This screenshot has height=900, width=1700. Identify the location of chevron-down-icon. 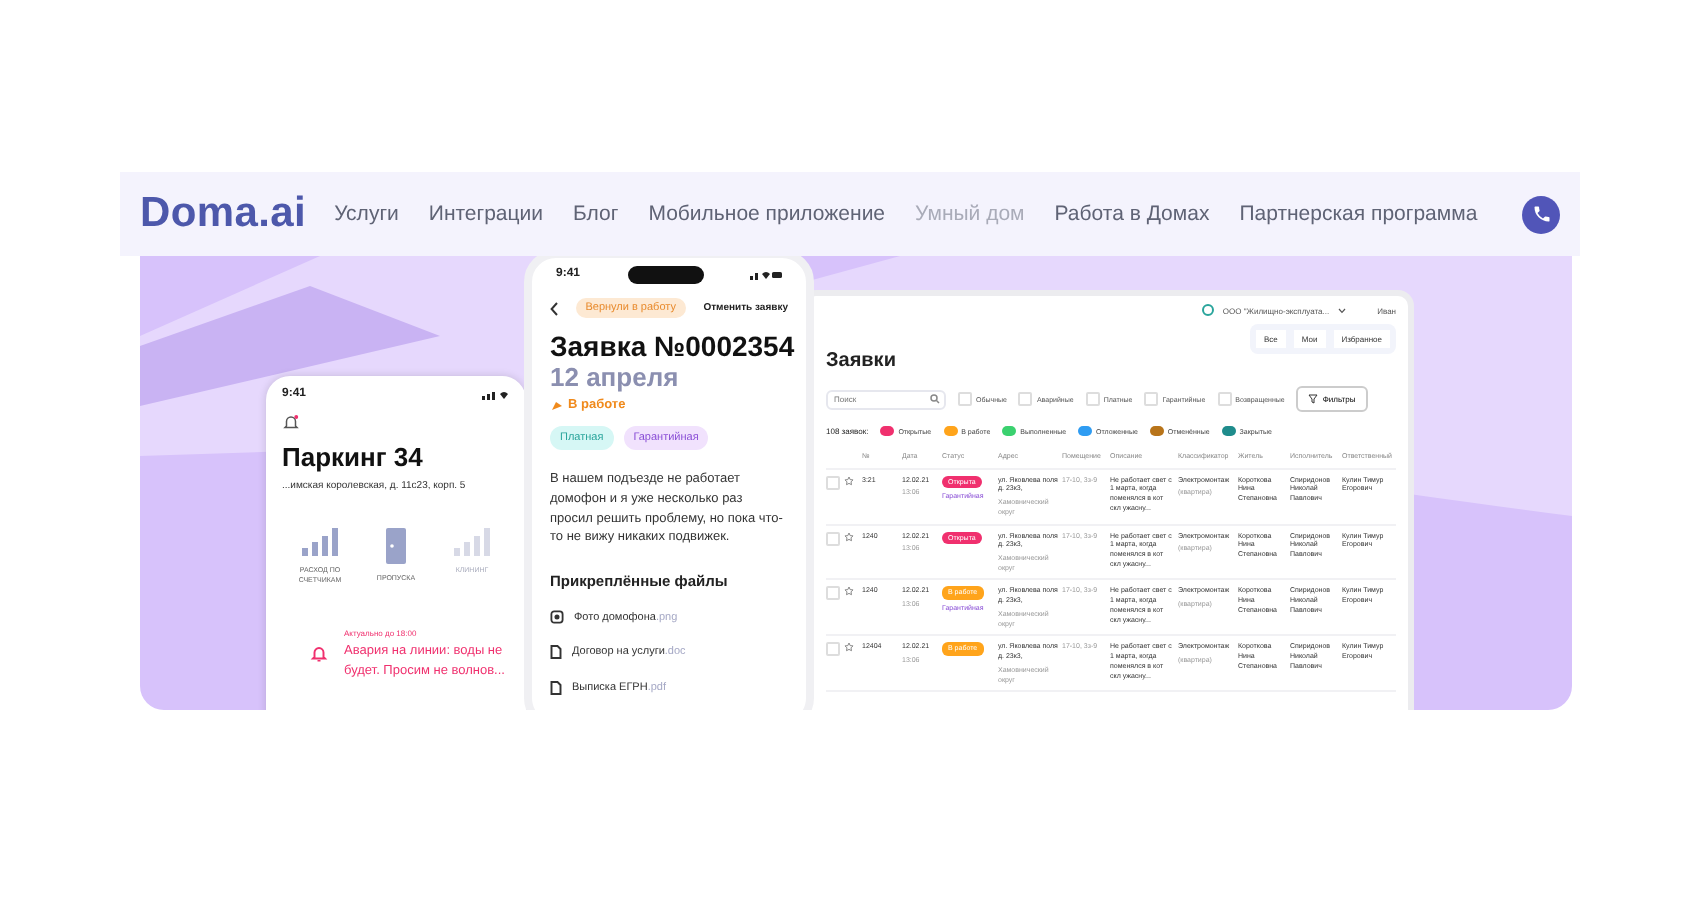
(1341, 310).